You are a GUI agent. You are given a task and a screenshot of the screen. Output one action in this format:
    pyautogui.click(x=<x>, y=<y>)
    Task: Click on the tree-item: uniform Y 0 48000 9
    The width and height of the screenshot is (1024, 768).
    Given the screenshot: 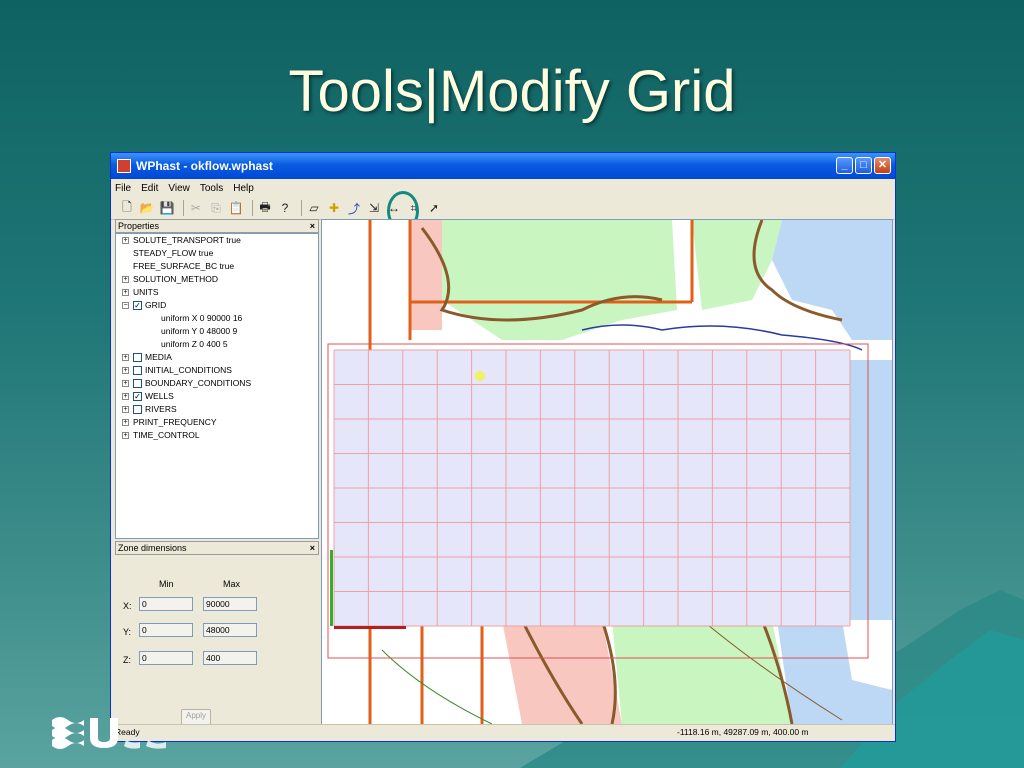 What is the action you would take?
    pyautogui.click(x=217, y=331)
    